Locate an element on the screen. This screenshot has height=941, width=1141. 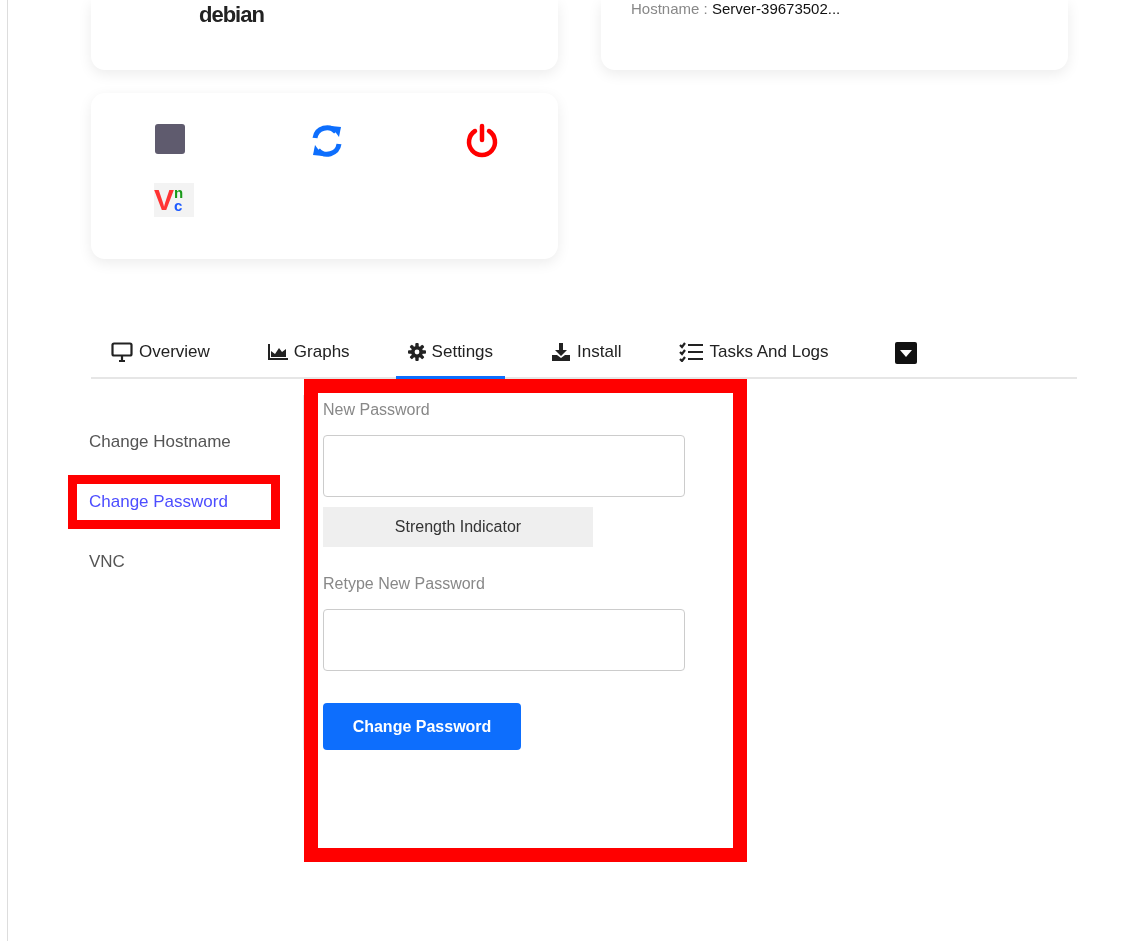
download-icon is located at coordinates (561, 352).